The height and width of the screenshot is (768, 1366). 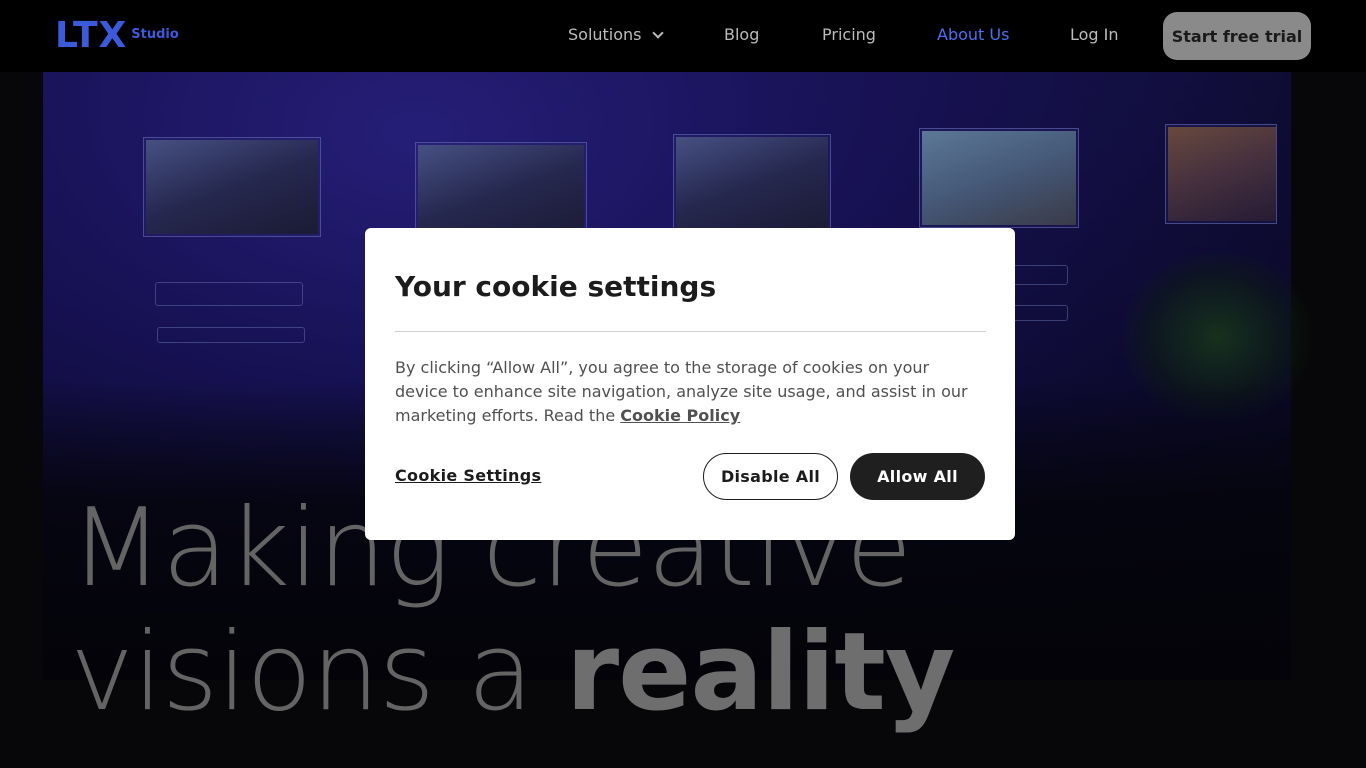 What do you see at coordinates (155, 34) in the screenshot?
I see `logo-subtitle: Studio` at bounding box center [155, 34].